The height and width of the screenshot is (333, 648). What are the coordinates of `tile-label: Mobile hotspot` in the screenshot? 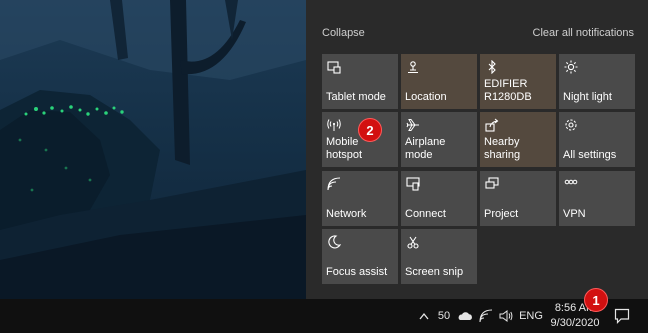 It's located at (344, 148).